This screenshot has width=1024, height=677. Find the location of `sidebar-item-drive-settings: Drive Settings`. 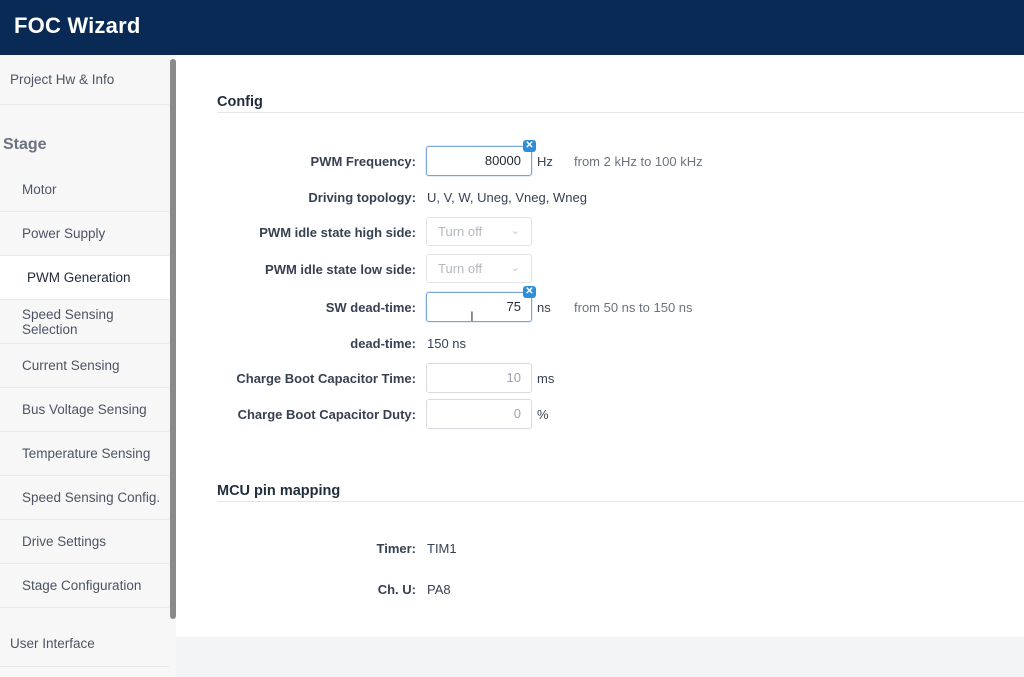

sidebar-item-drive-settings: Drive Settings is located at coordinates (84, 542).